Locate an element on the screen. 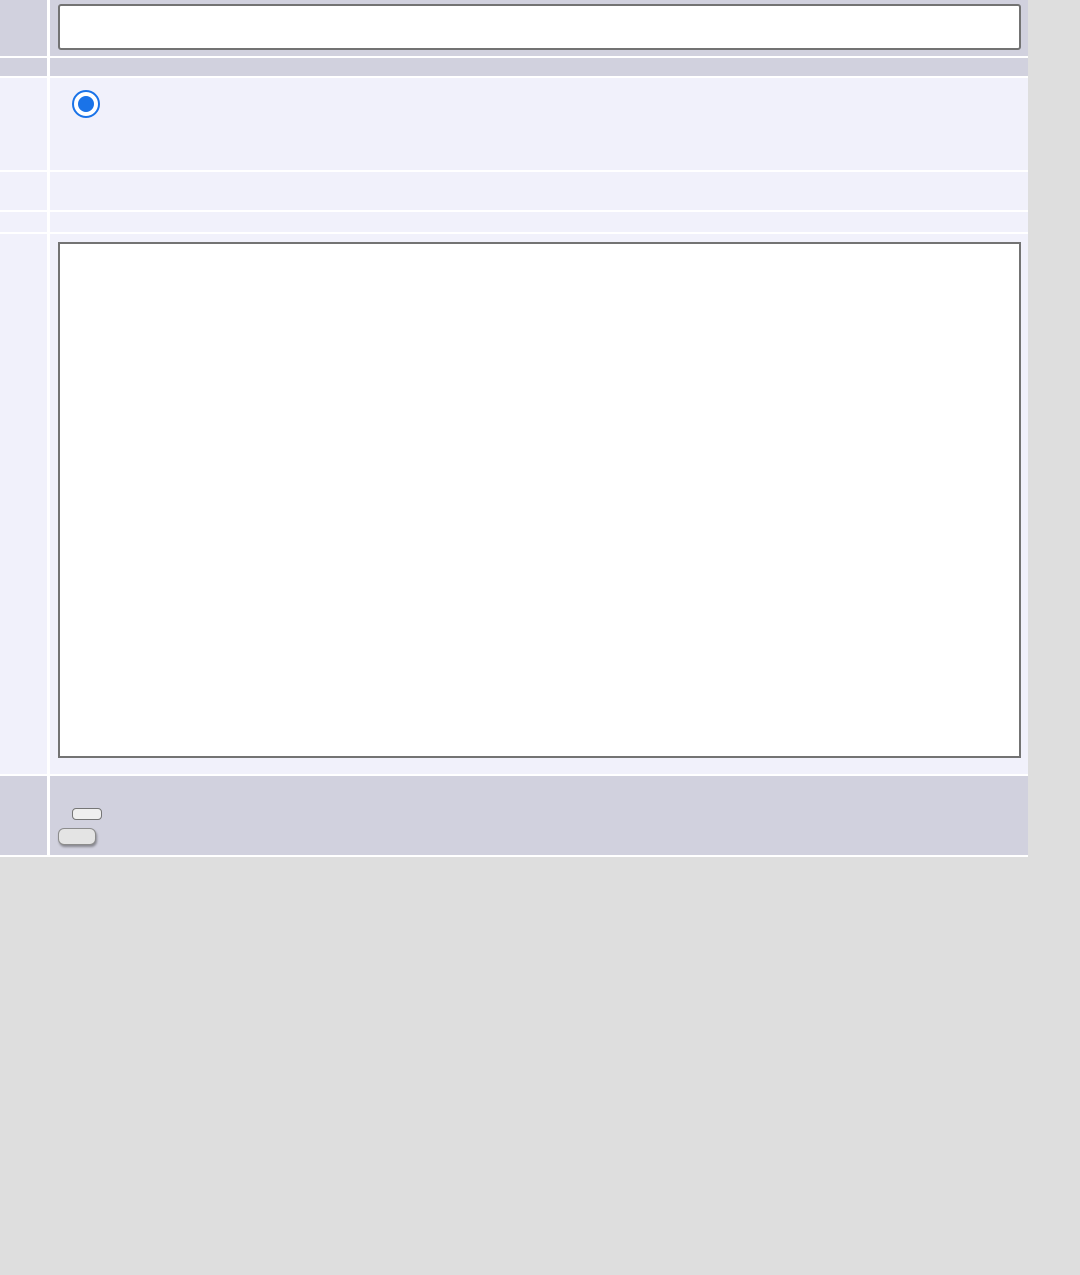 The image size is (1080, 1275). toolbar-field-cell is located at coordinates (538, 222).